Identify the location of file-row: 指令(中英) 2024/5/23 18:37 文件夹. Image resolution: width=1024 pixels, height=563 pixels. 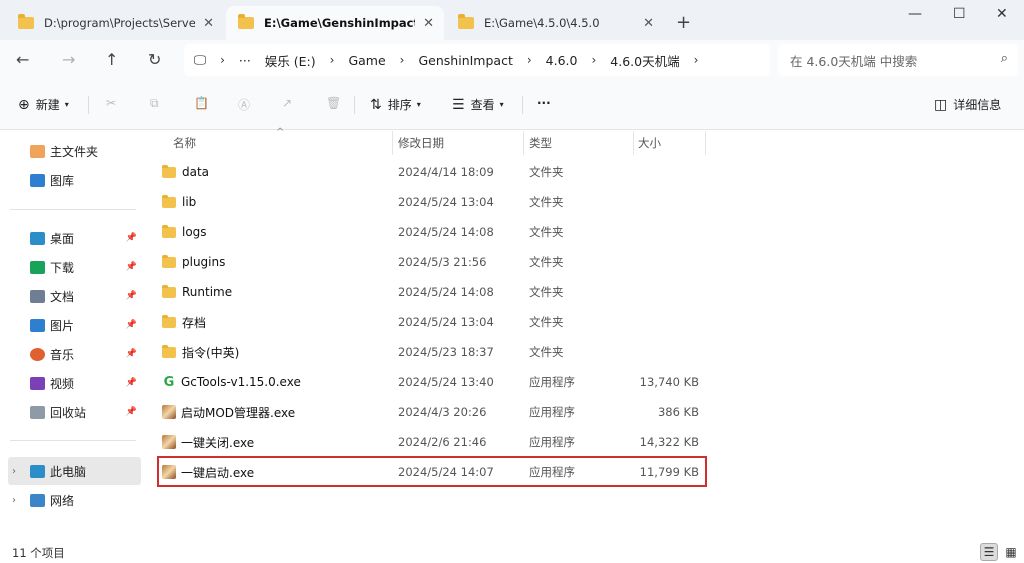
(432, 352).